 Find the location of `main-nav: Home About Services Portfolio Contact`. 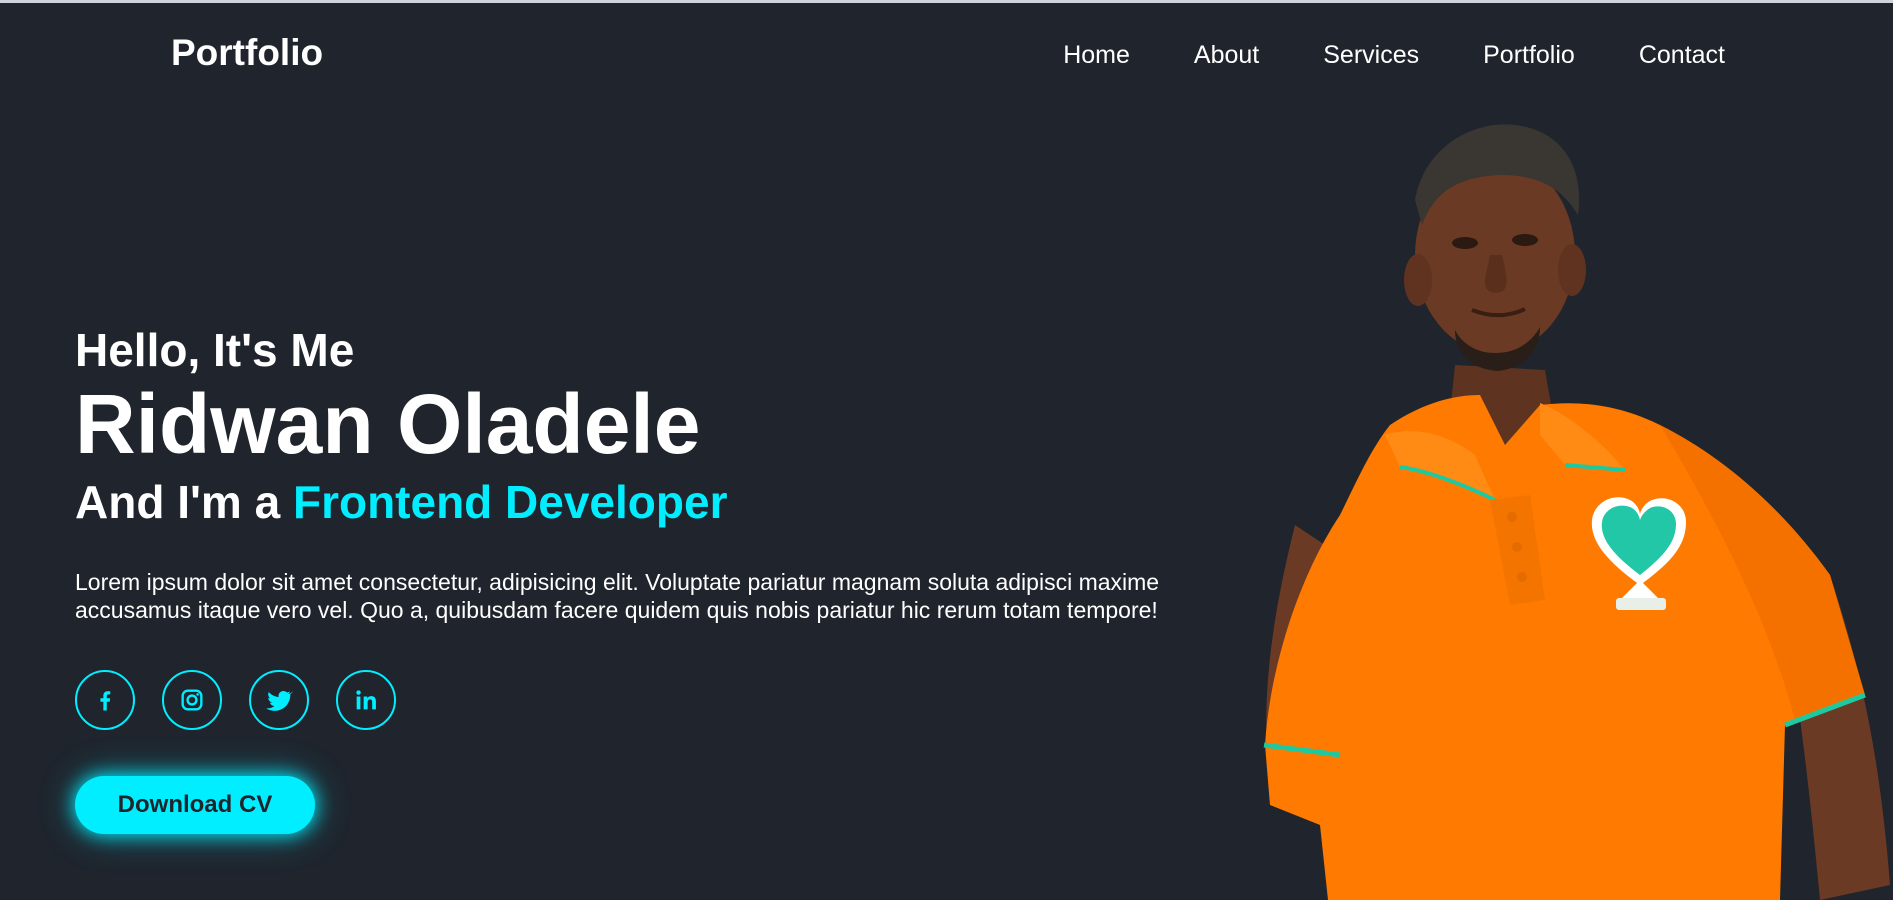

main-nav: Home About Services Portfolio Contact is located at coordinates (1362, 55).